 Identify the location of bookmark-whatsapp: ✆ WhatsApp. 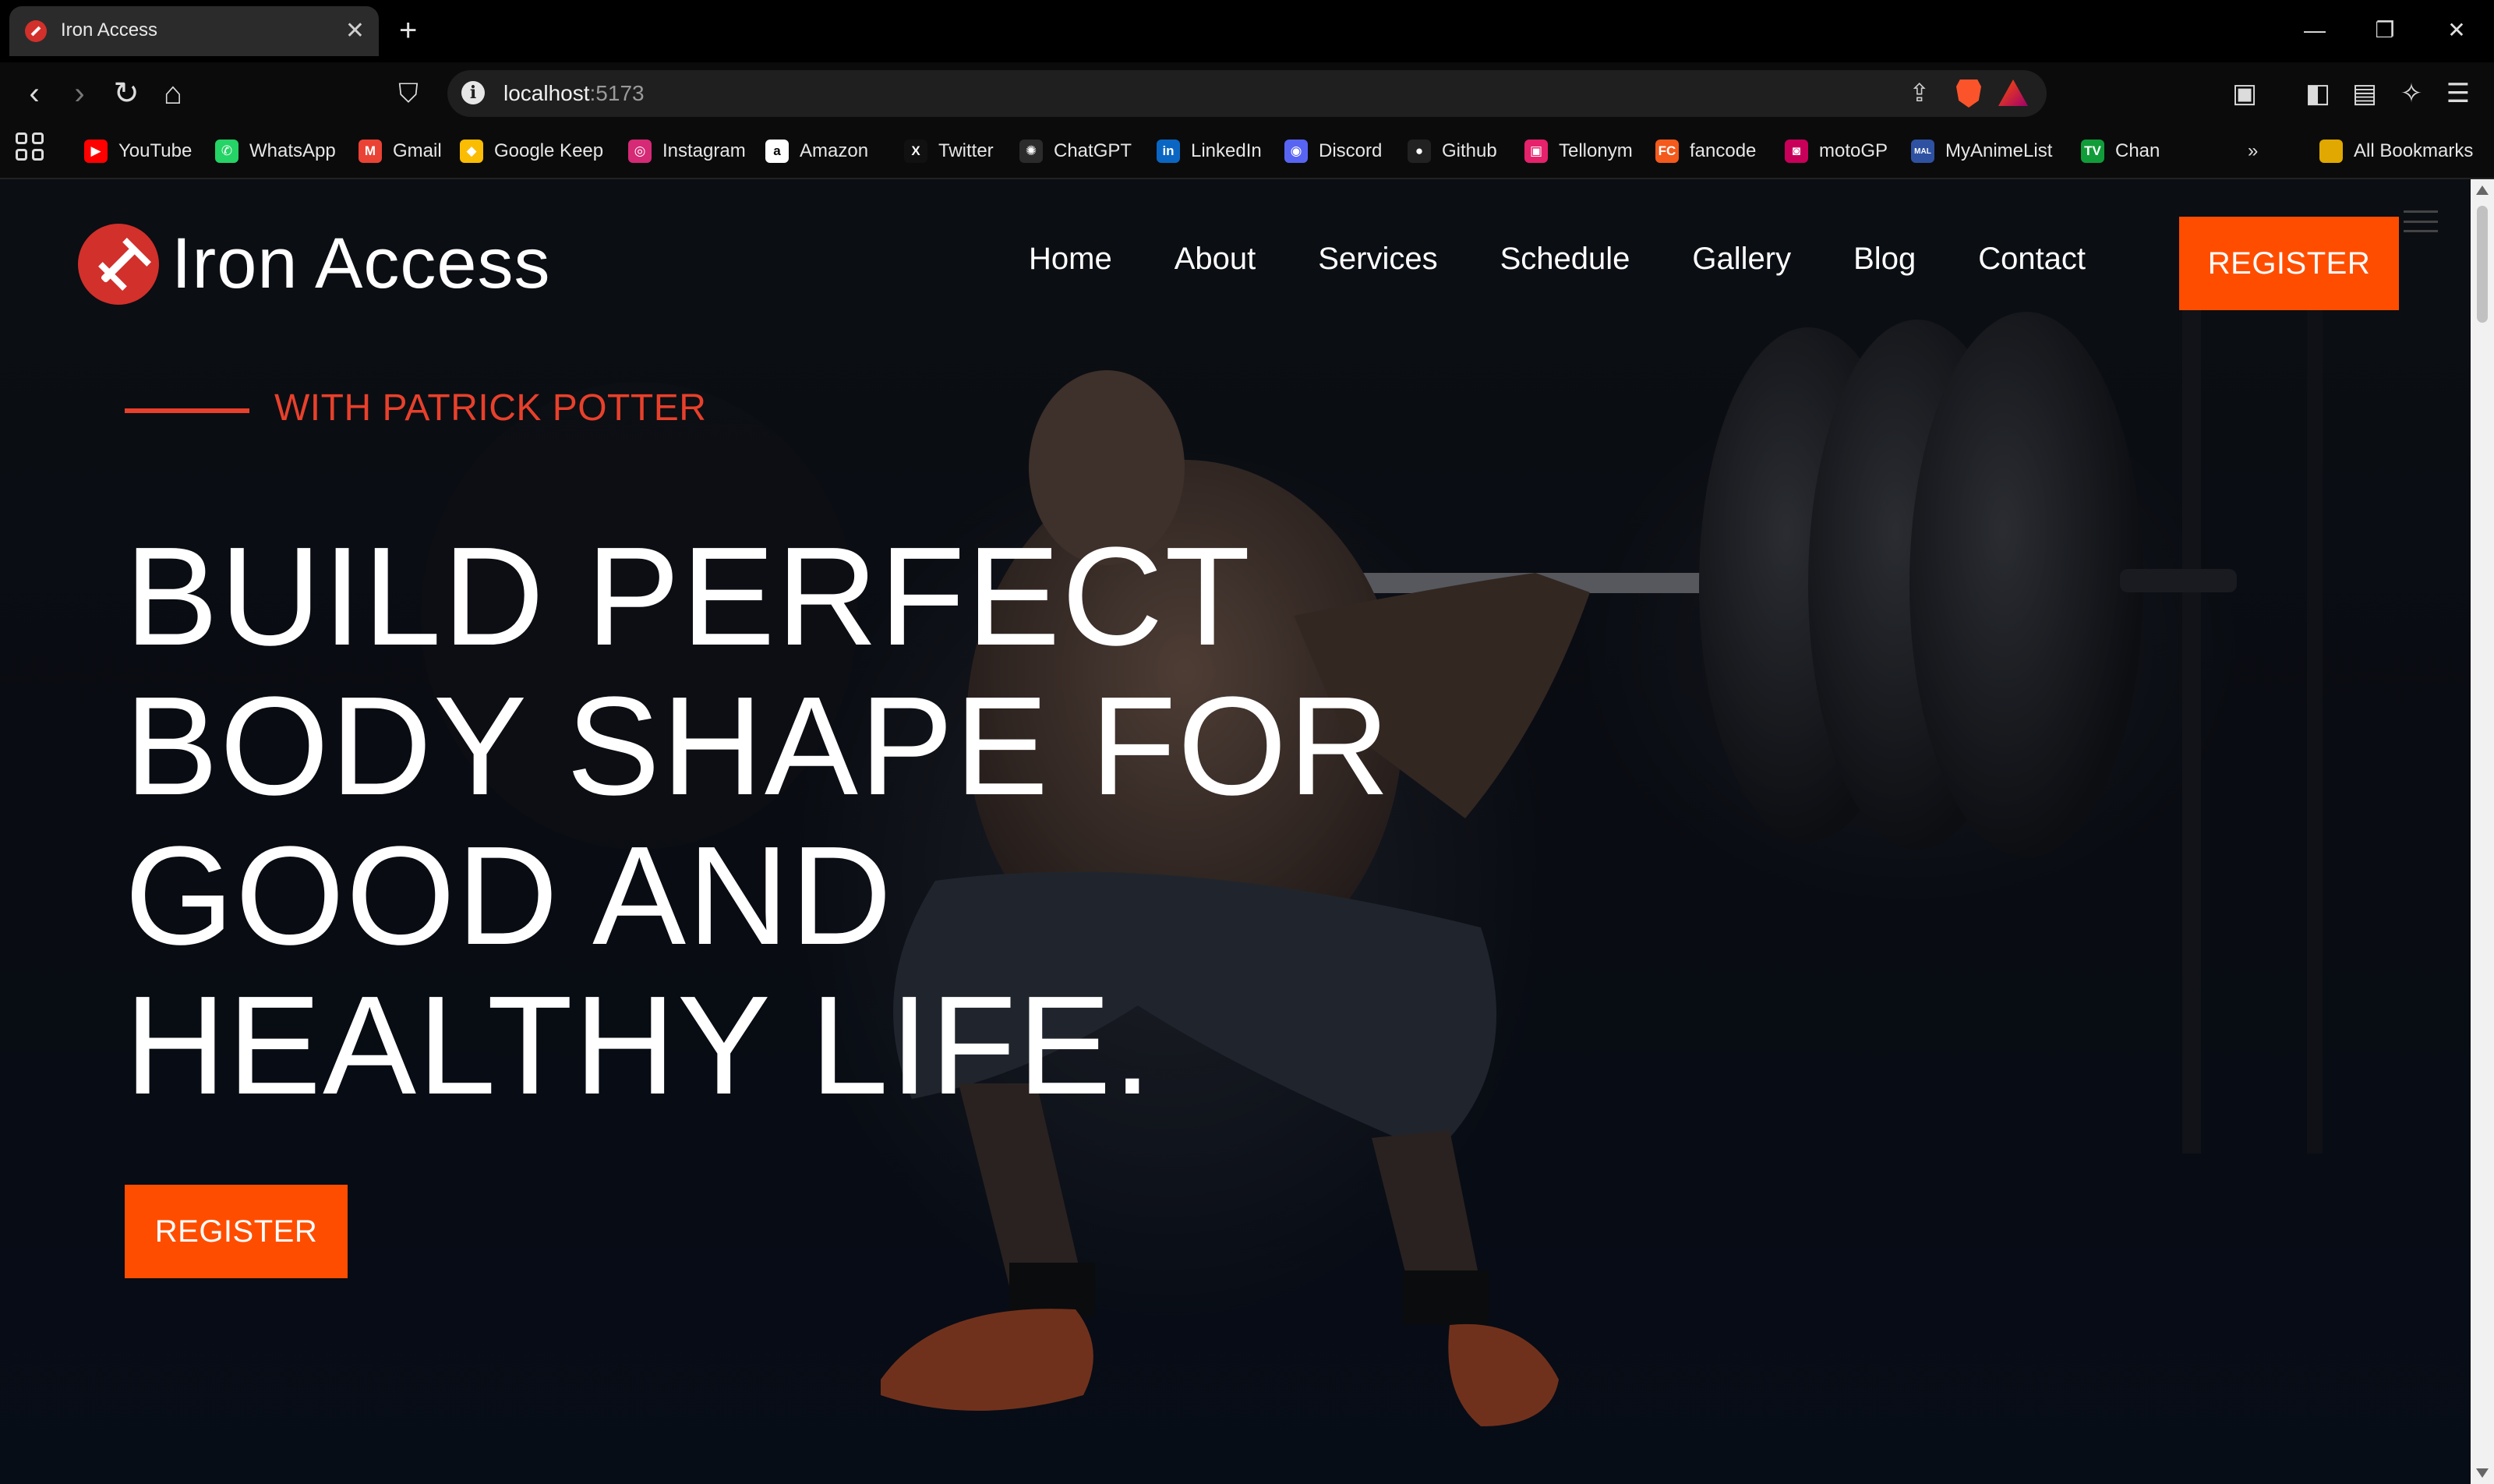
(275, 151).